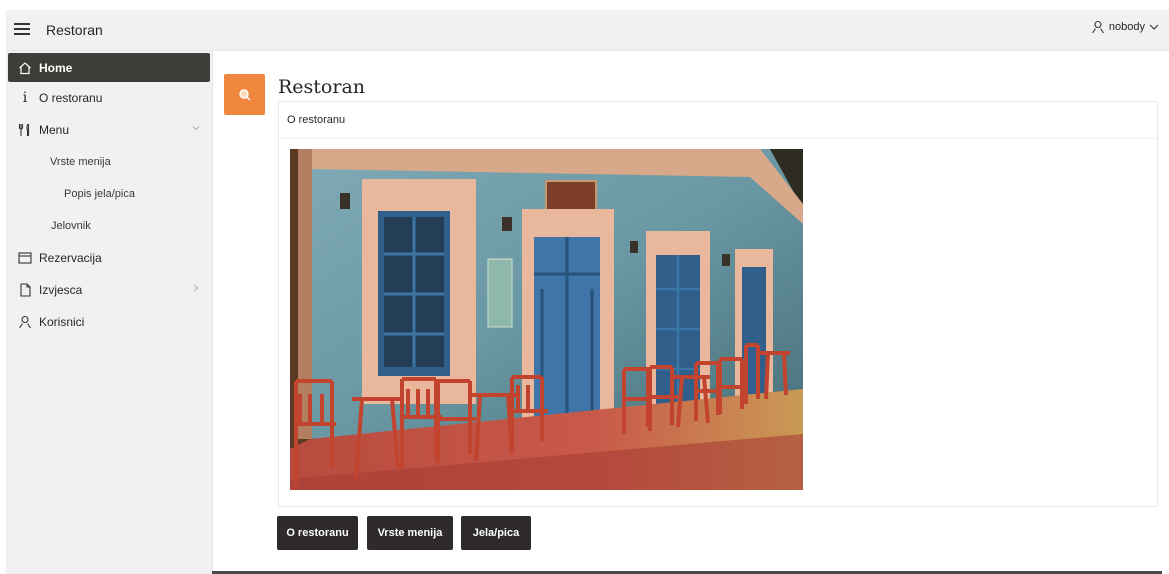 This screenshot has width=1169, height=574. I want to click on info-icon: i, so click(25, 98).